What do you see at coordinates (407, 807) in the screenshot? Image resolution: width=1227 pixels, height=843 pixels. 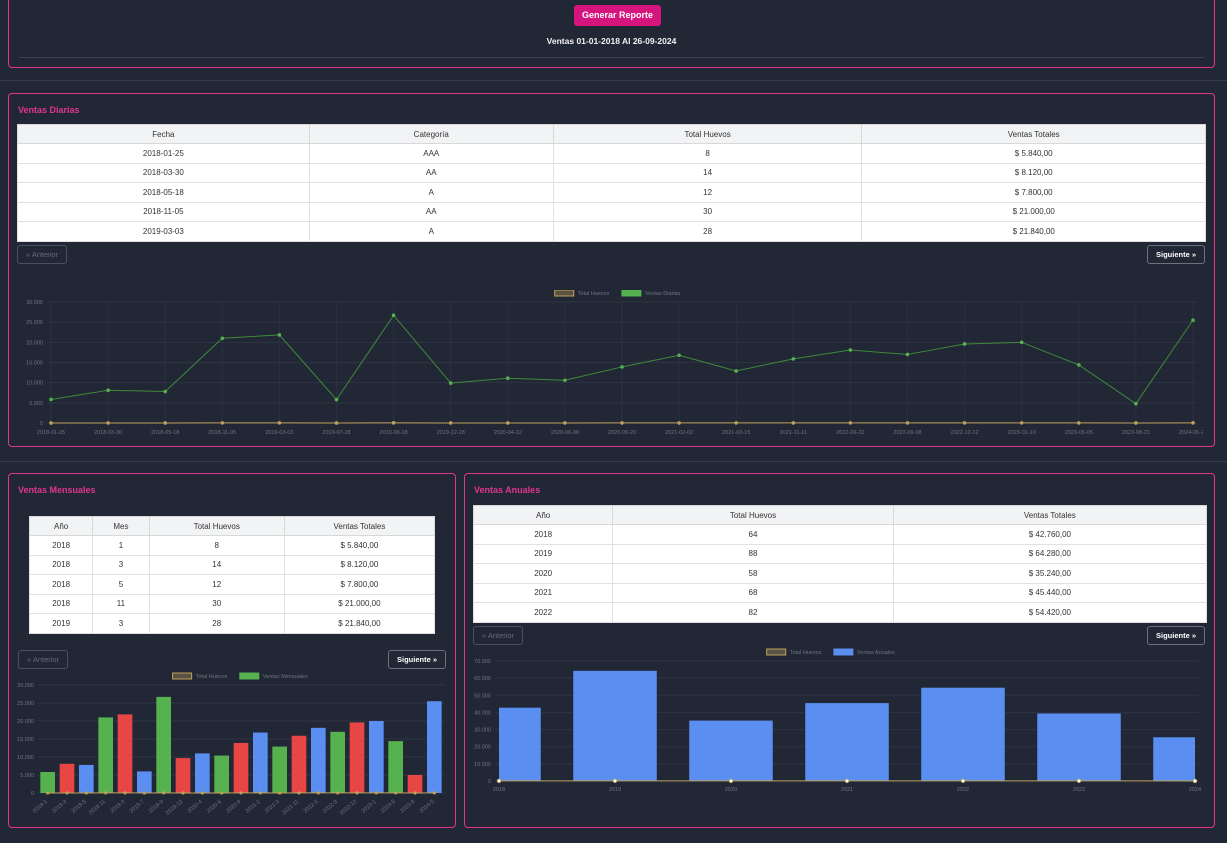 I see `x-tick-label: 2023-8` at bounding box center [407, 807].